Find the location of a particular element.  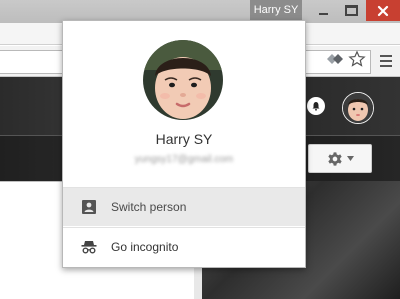

account-avatar is located at coordinates (358, 108).